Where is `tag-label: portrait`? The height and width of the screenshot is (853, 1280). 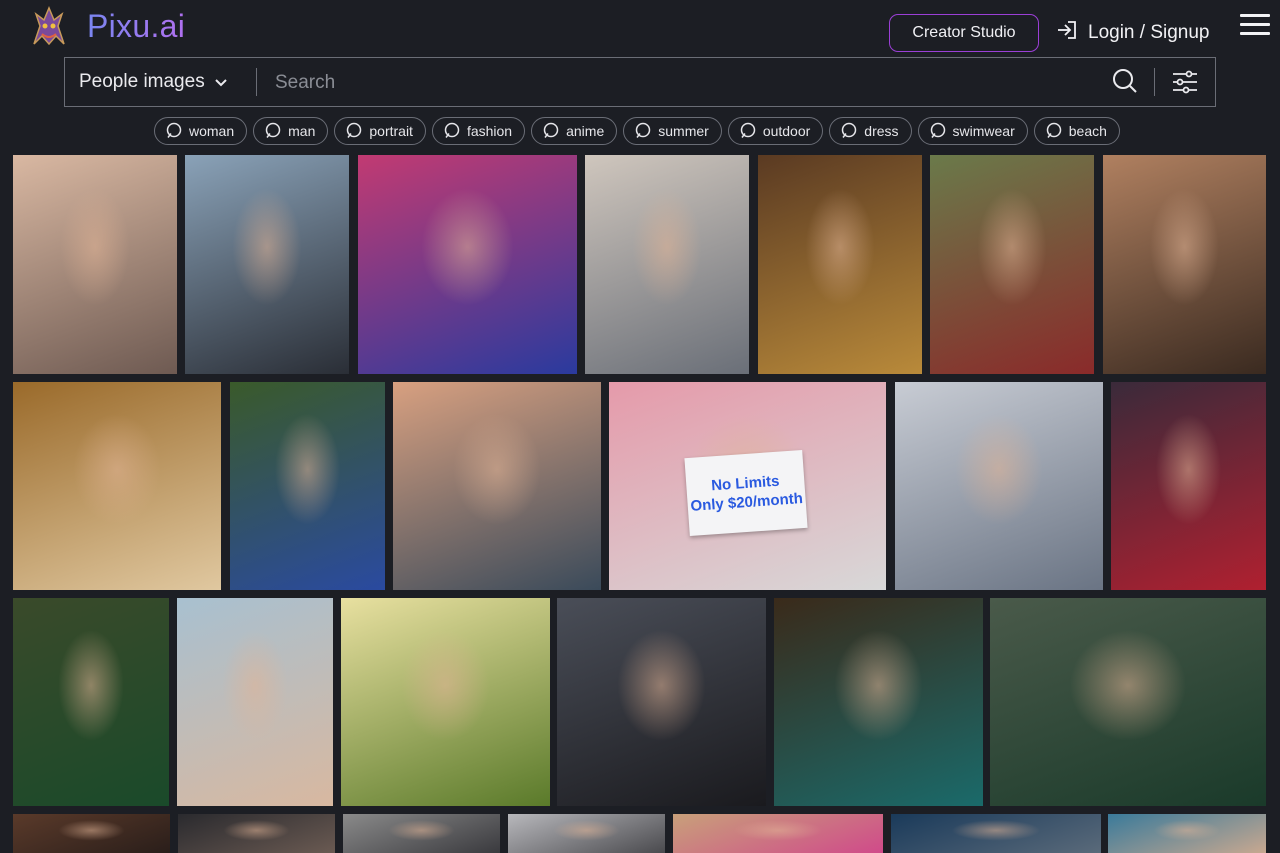 tag-label: portrait is located at coordinates (391, 131).